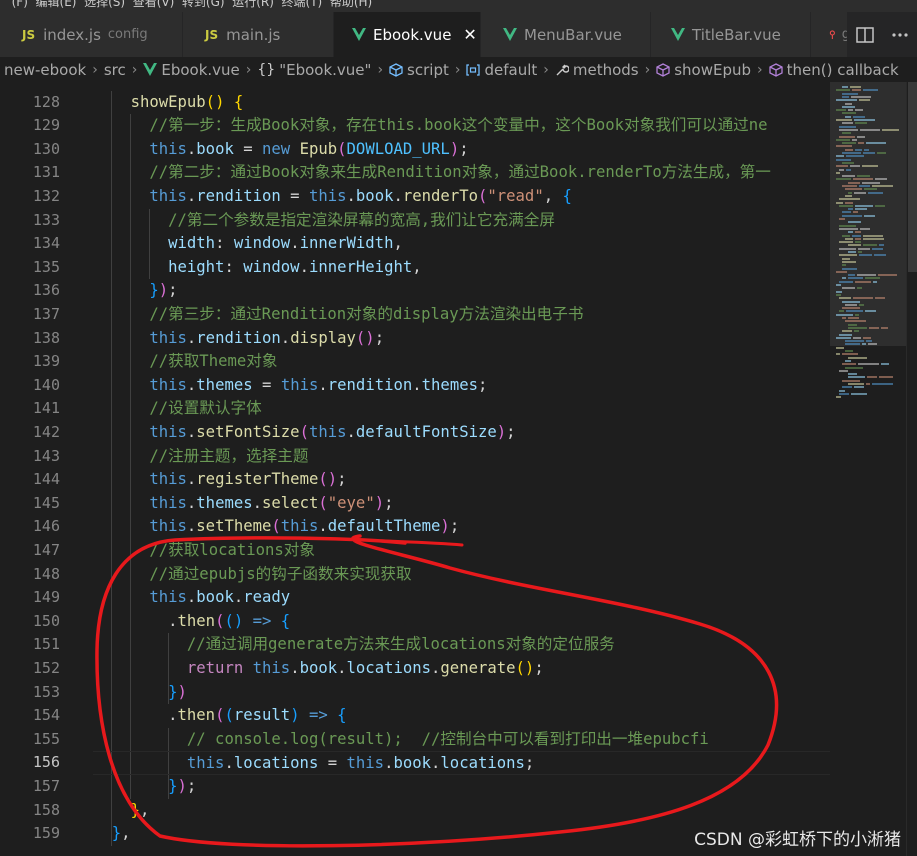  What do you see at coordinates (238, 339) in the screenshot?
I see `code-line: this.rendition.display();` at bounding box center [238, 339].